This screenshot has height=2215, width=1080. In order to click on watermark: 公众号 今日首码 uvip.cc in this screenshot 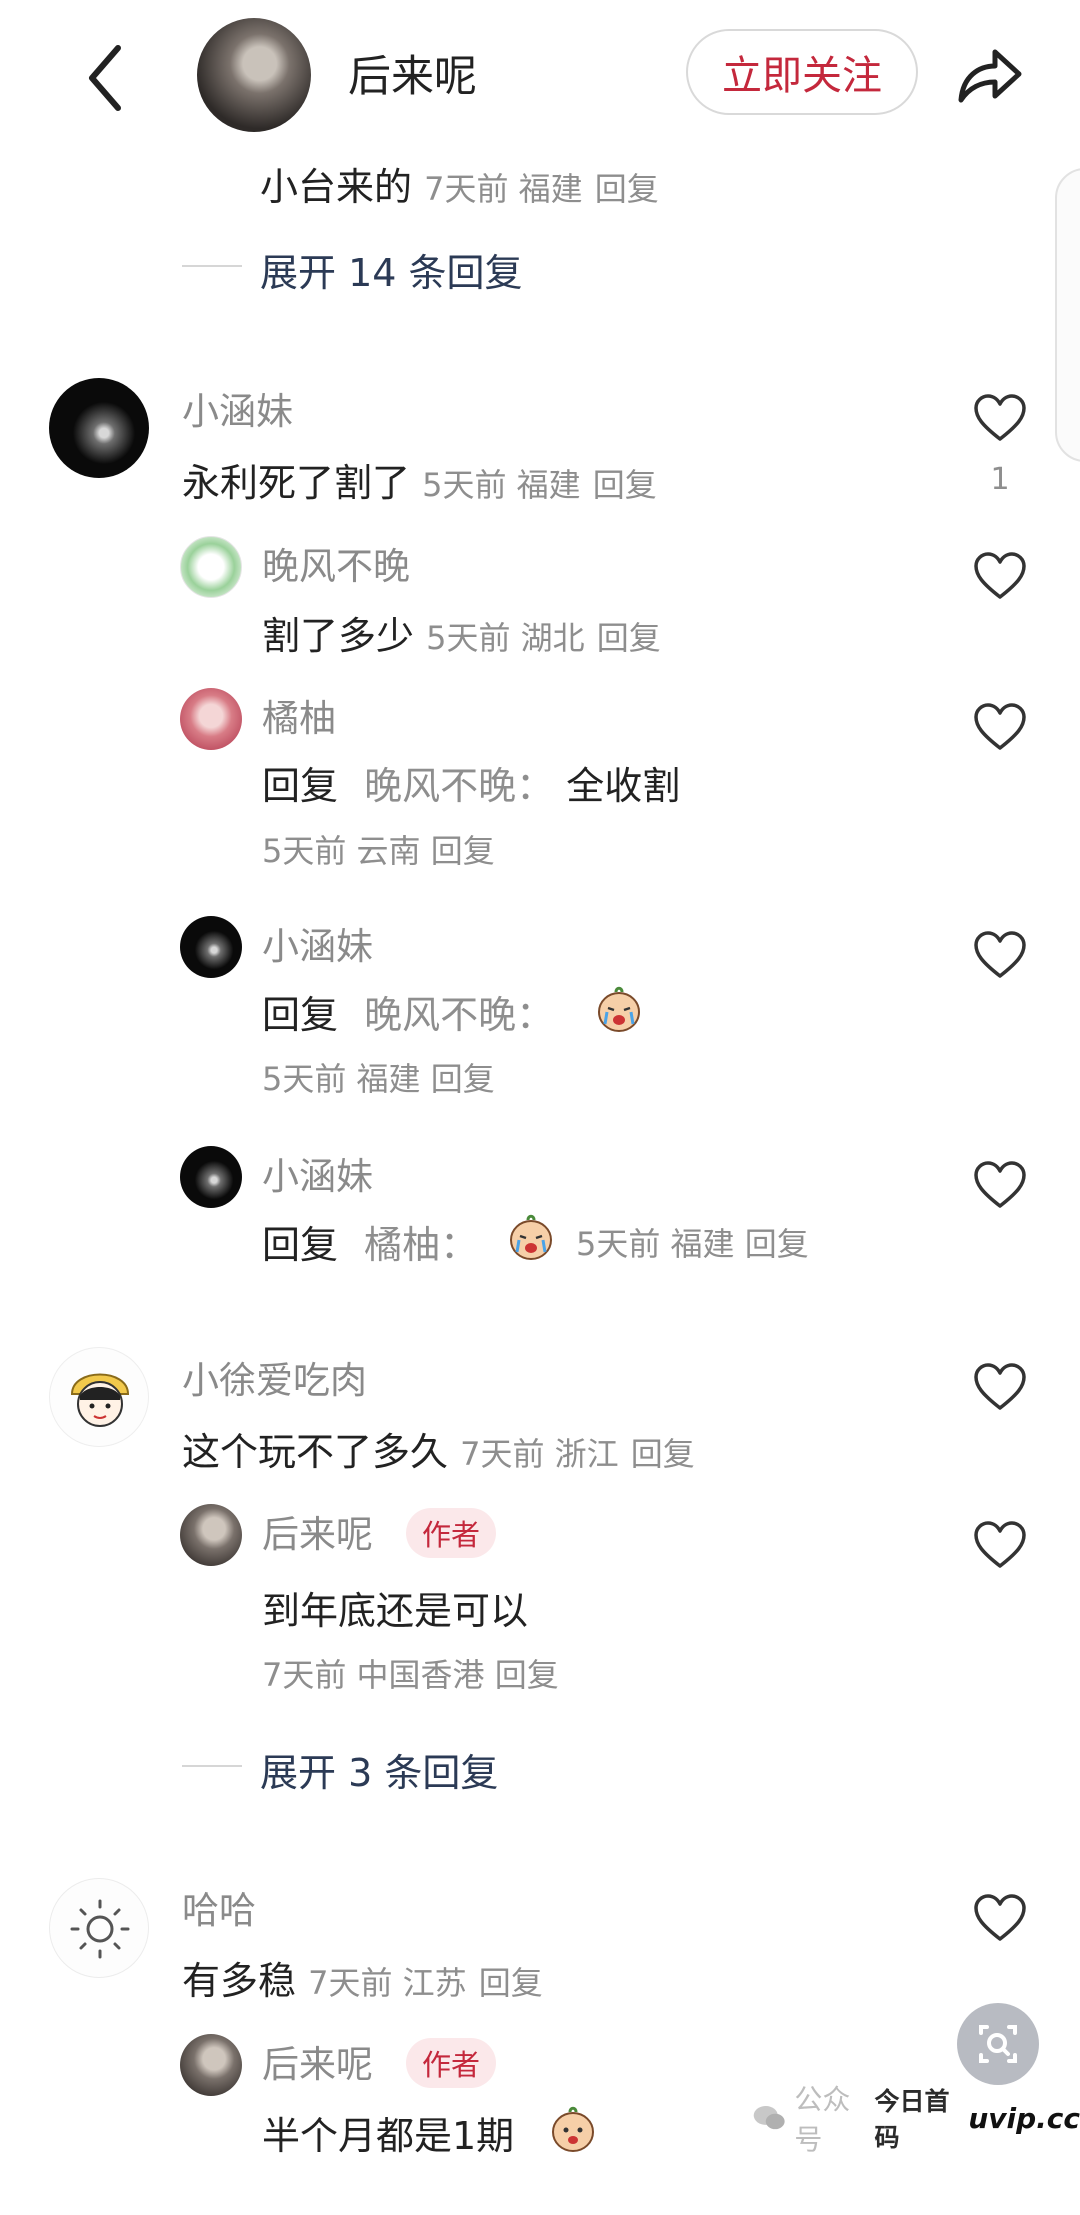, I will do `click(916, 2119)`.